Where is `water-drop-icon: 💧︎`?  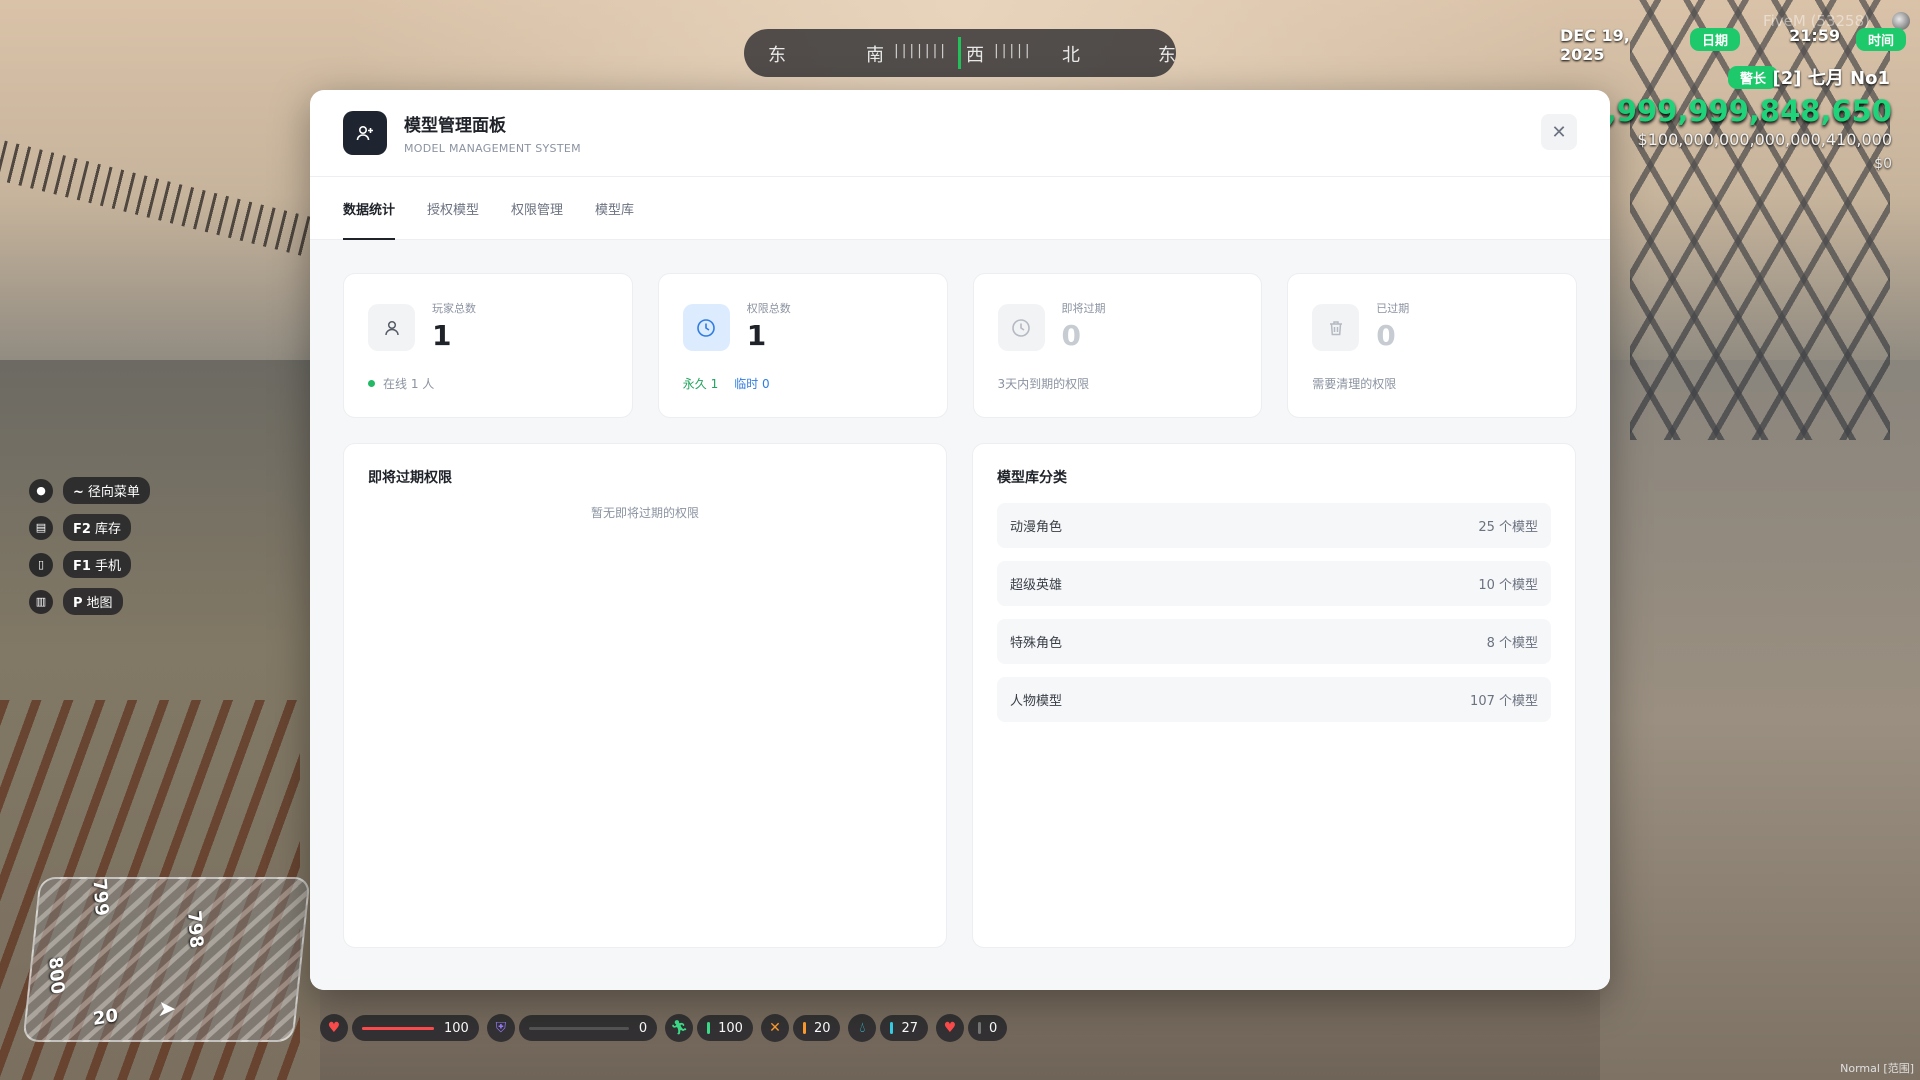 water-drop-icon: 💧︎ is located at coordinates (862, 1028).